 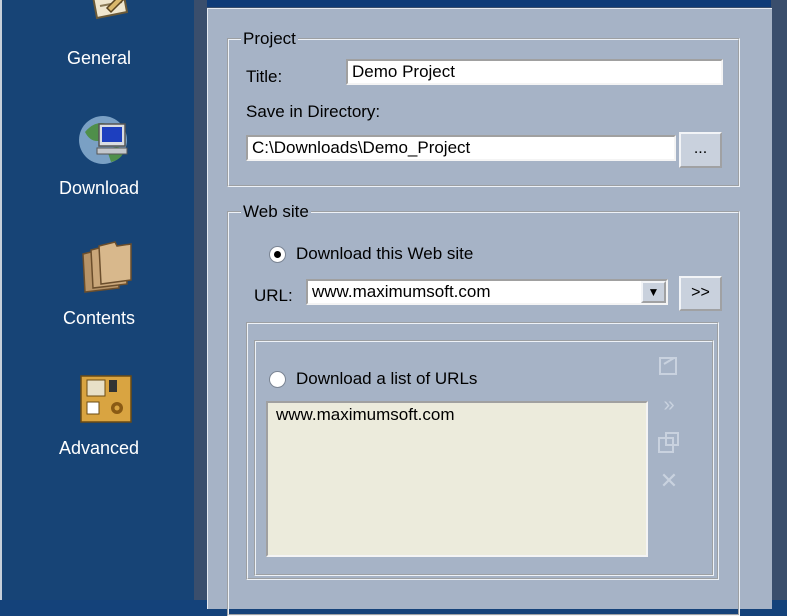 What do you see at coordinates (457, 479) in the screenshot?
I see `url-list-textarea: www.maximumsoft.com` at bounding box center [457, 479].